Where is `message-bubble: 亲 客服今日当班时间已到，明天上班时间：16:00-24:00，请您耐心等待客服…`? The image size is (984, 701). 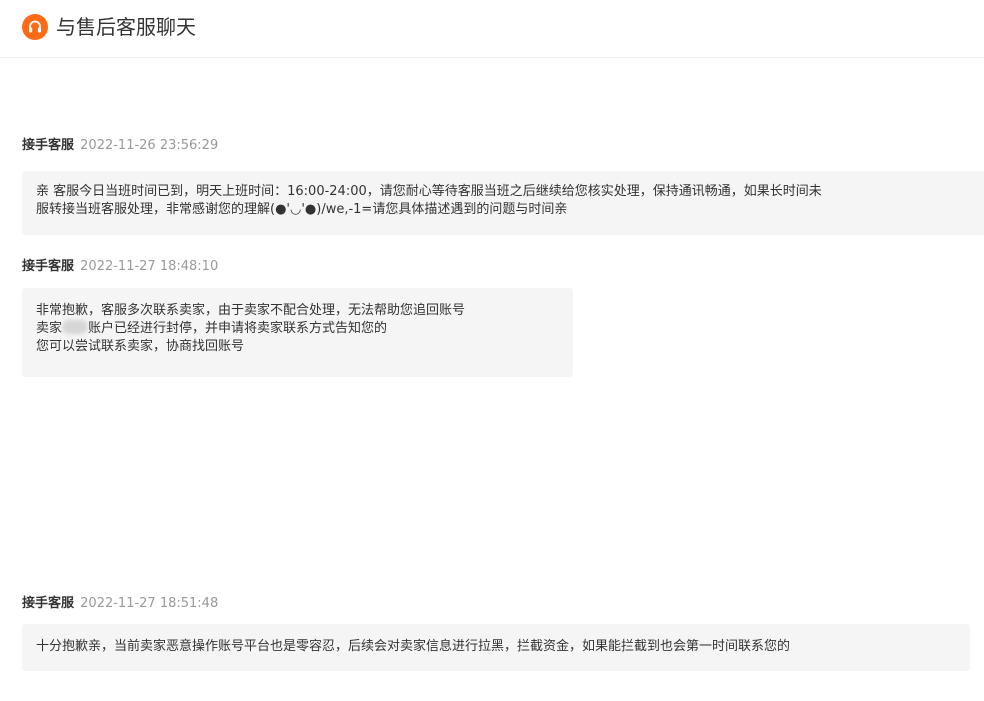 message-bubble: 亲 客服今日当班时间已到，明天上班时间：16:00-24:00，请您耐心等待客服… is located at coordinates (503, 203).